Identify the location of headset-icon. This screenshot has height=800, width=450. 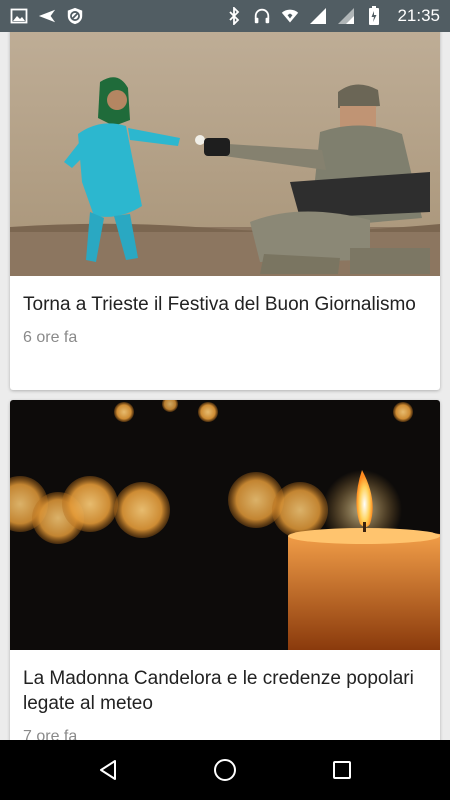
(262, 16).